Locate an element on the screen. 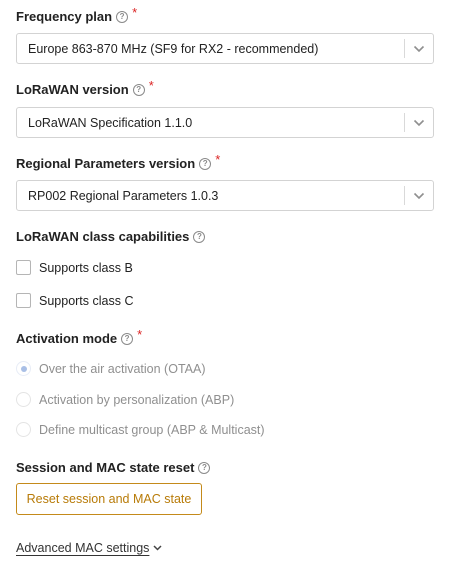 The height and width of the screenshot is (572, 454). radio-selected-dot is located at coordinates (23, 368).